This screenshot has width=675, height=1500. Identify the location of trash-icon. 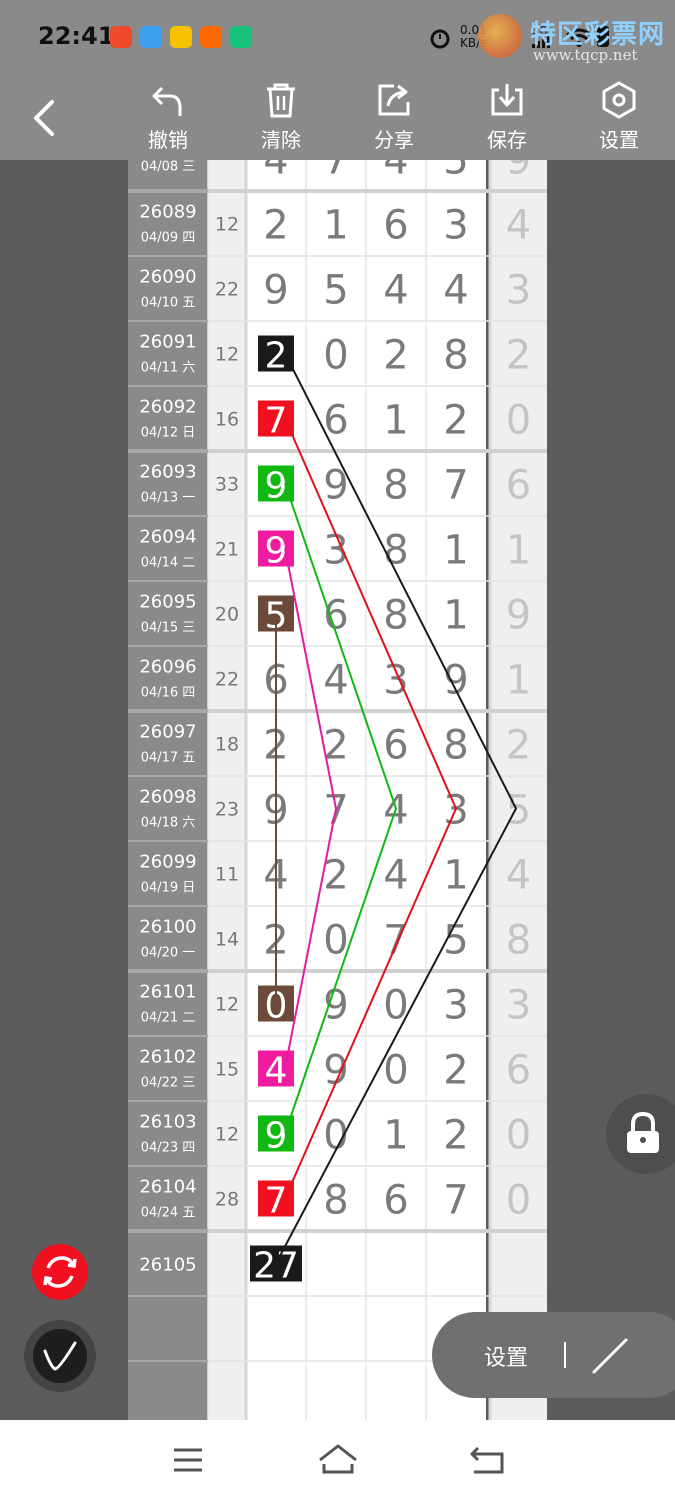
(281, 100).